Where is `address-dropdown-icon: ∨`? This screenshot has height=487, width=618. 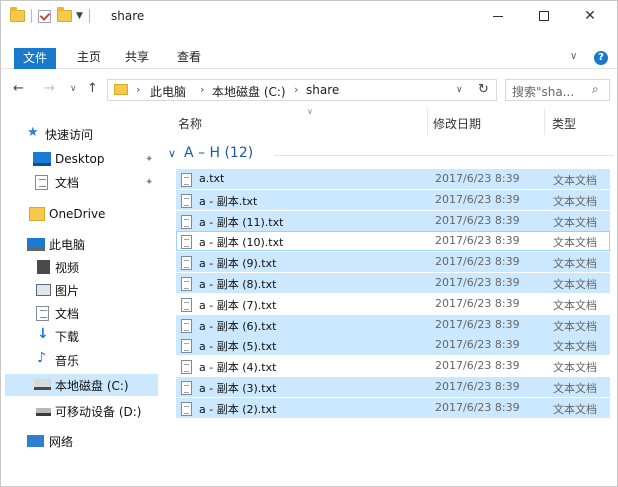
address-dropdown-icon: ∨ is located at coordinates (459, 90).